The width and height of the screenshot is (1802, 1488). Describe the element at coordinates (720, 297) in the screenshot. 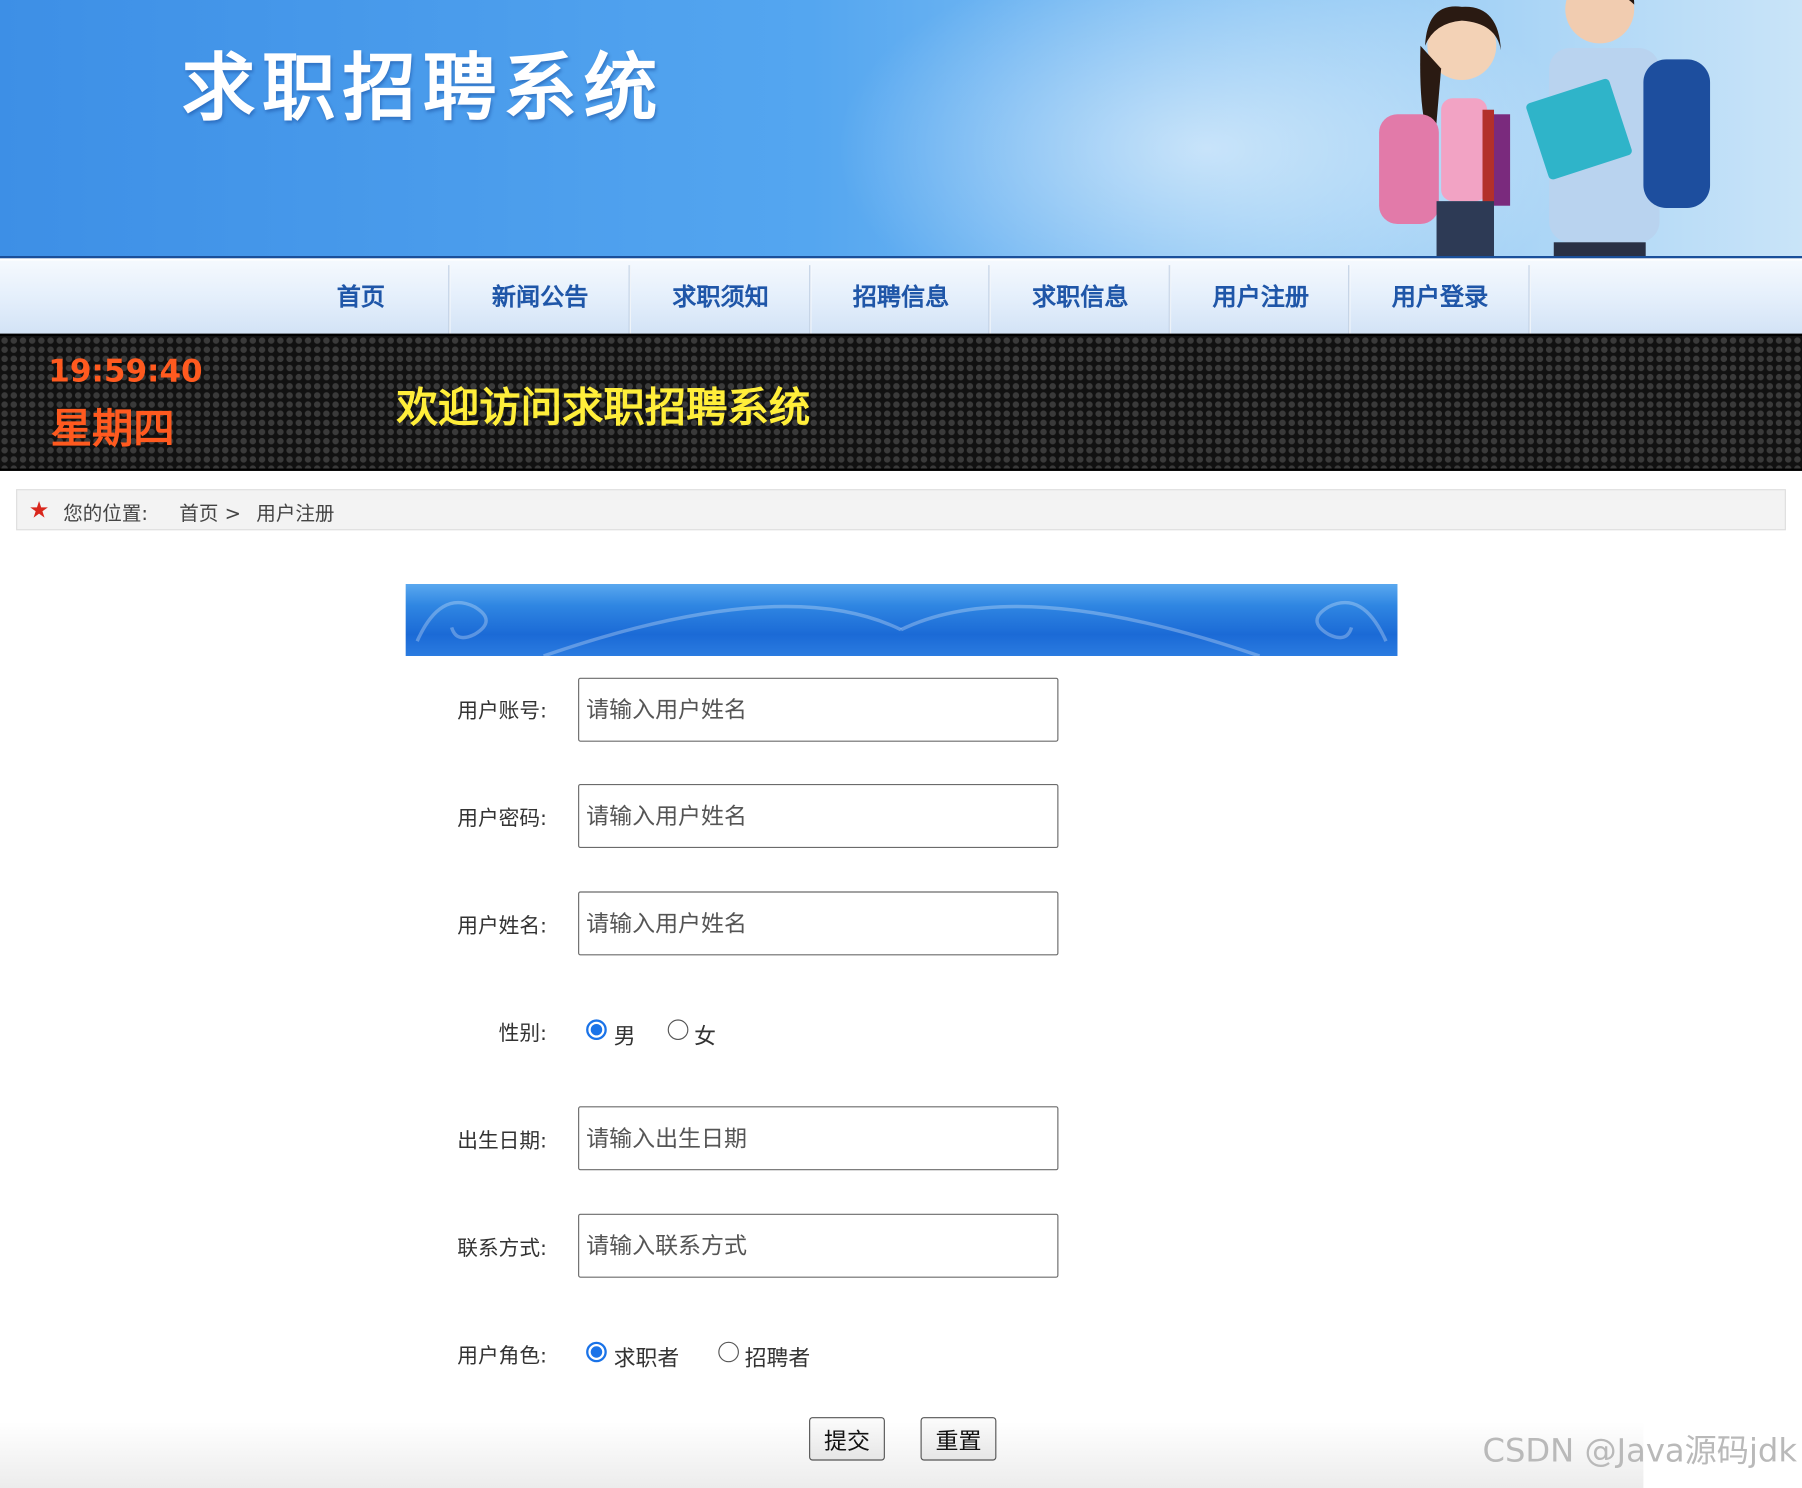

I see `nav-job-guide: 求职须知` at that location.